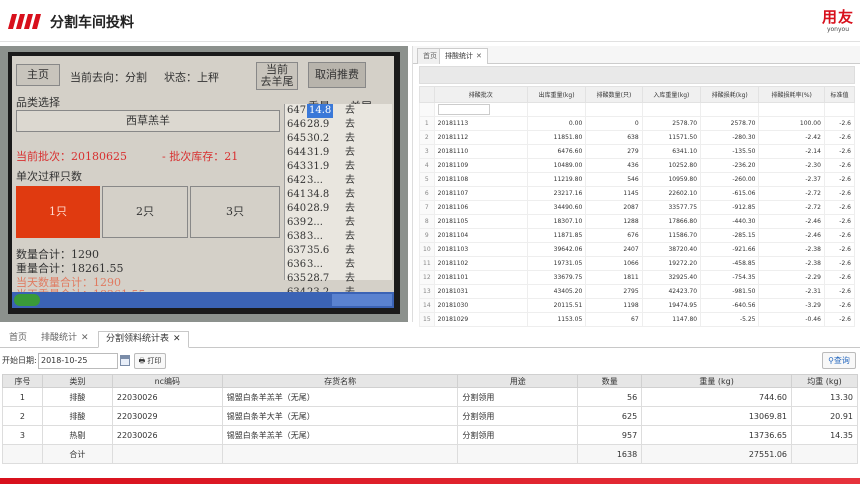 This screenshot has width=860, height=484. What do you see at coordinates (839, 94) in the screenshot?
I see `acid-column-header: 标准值` at bounding box center [839, 94].